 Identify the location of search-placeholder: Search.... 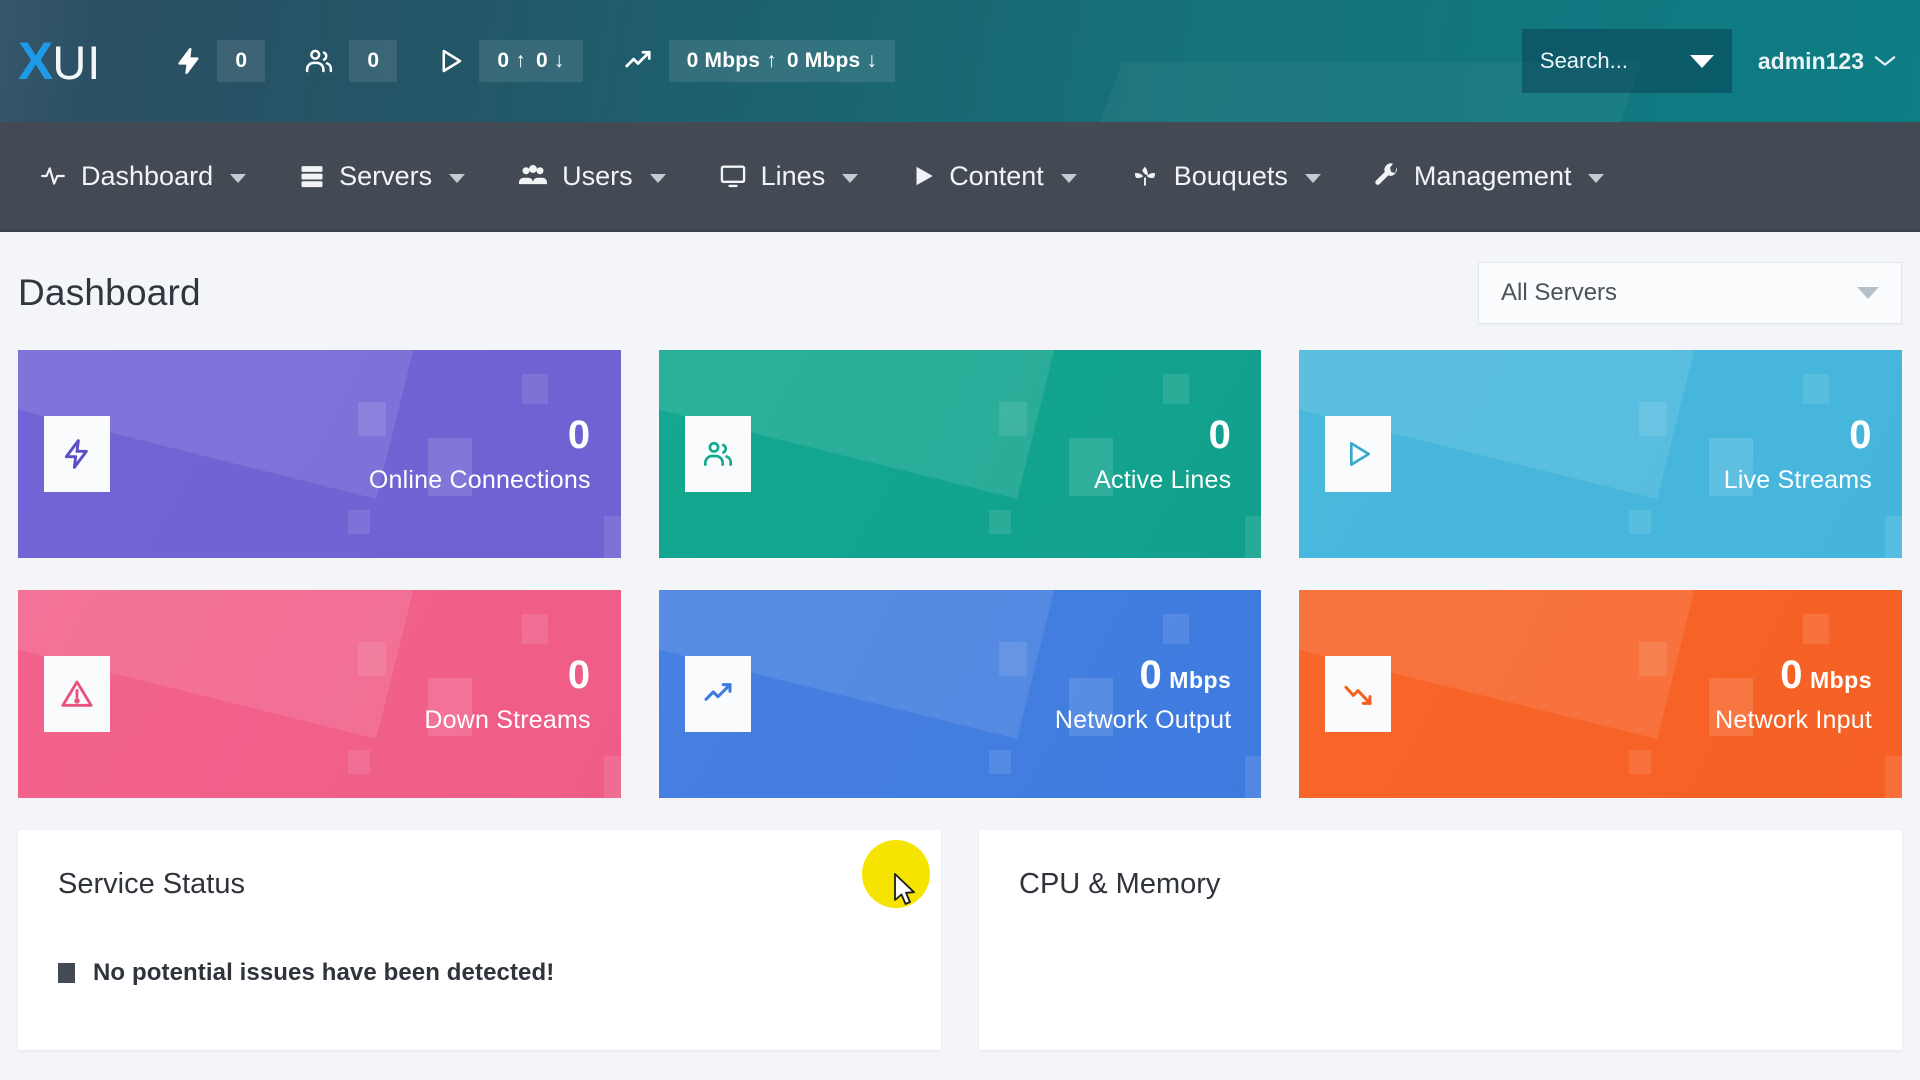
(1583, 60).